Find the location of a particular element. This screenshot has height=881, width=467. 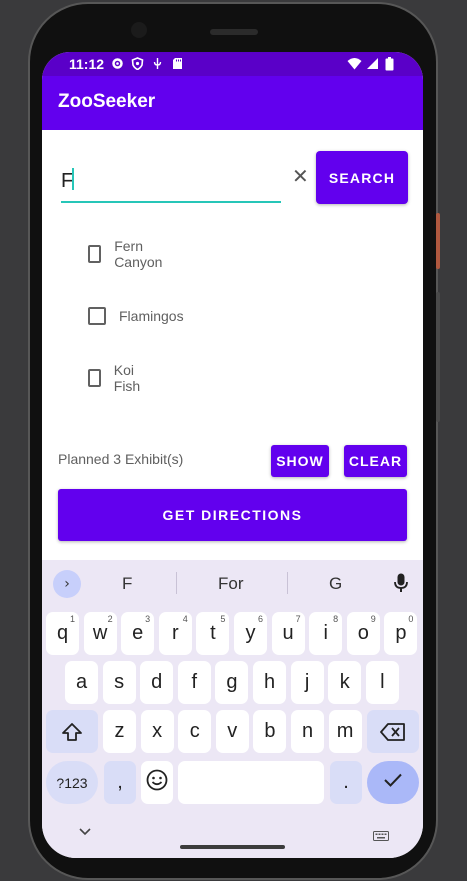

keyboard-switch-icon is located at coordinates (381, 835).